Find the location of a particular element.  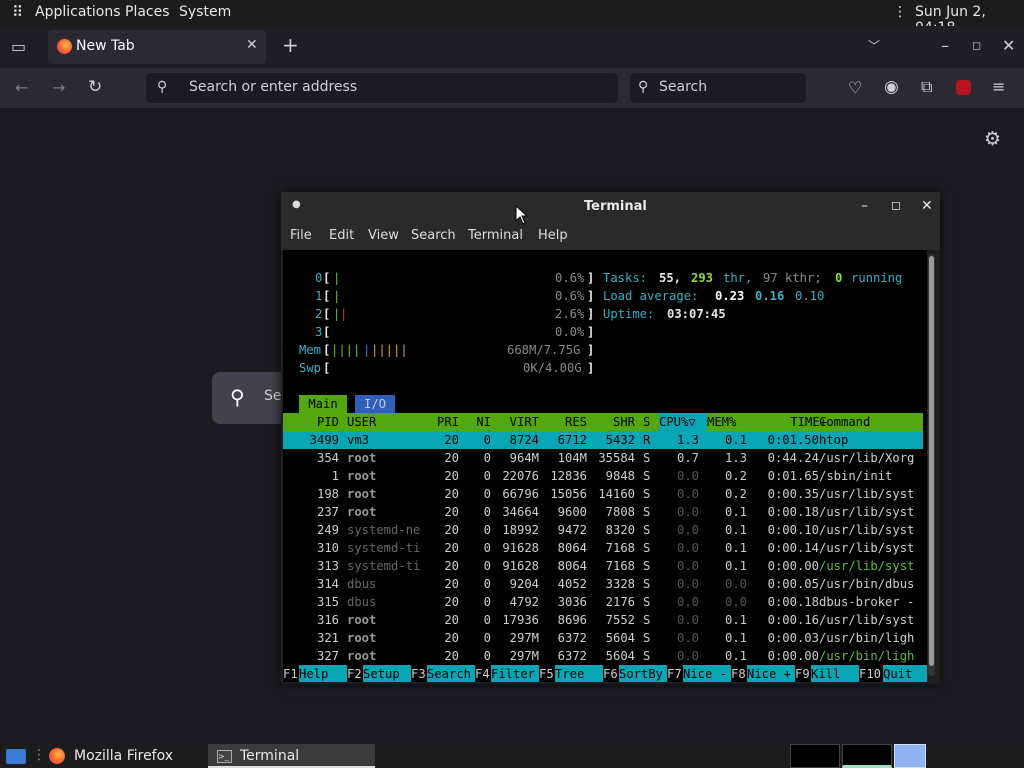

tab-list-icon: ▭ is located at coordinates (18, 47).